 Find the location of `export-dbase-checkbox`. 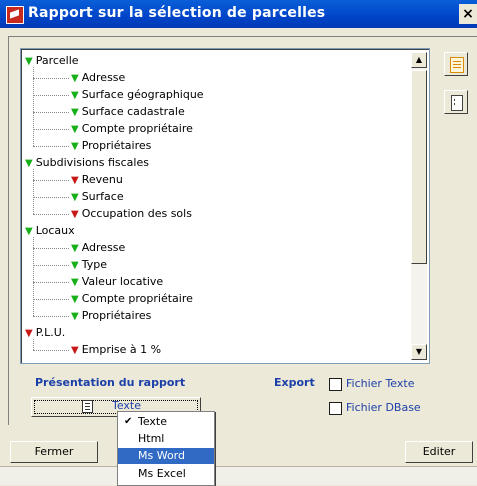

export-dbase-checkbox is located at coordinates (335, 408).